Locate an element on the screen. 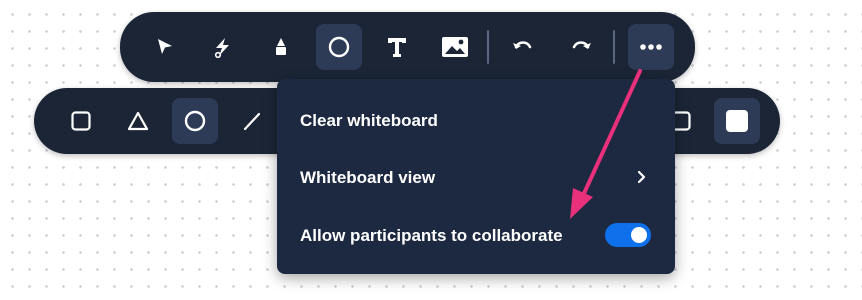 The height and width of the screenshot is (300, 862). undo-button is located at coordinates (523, 47).